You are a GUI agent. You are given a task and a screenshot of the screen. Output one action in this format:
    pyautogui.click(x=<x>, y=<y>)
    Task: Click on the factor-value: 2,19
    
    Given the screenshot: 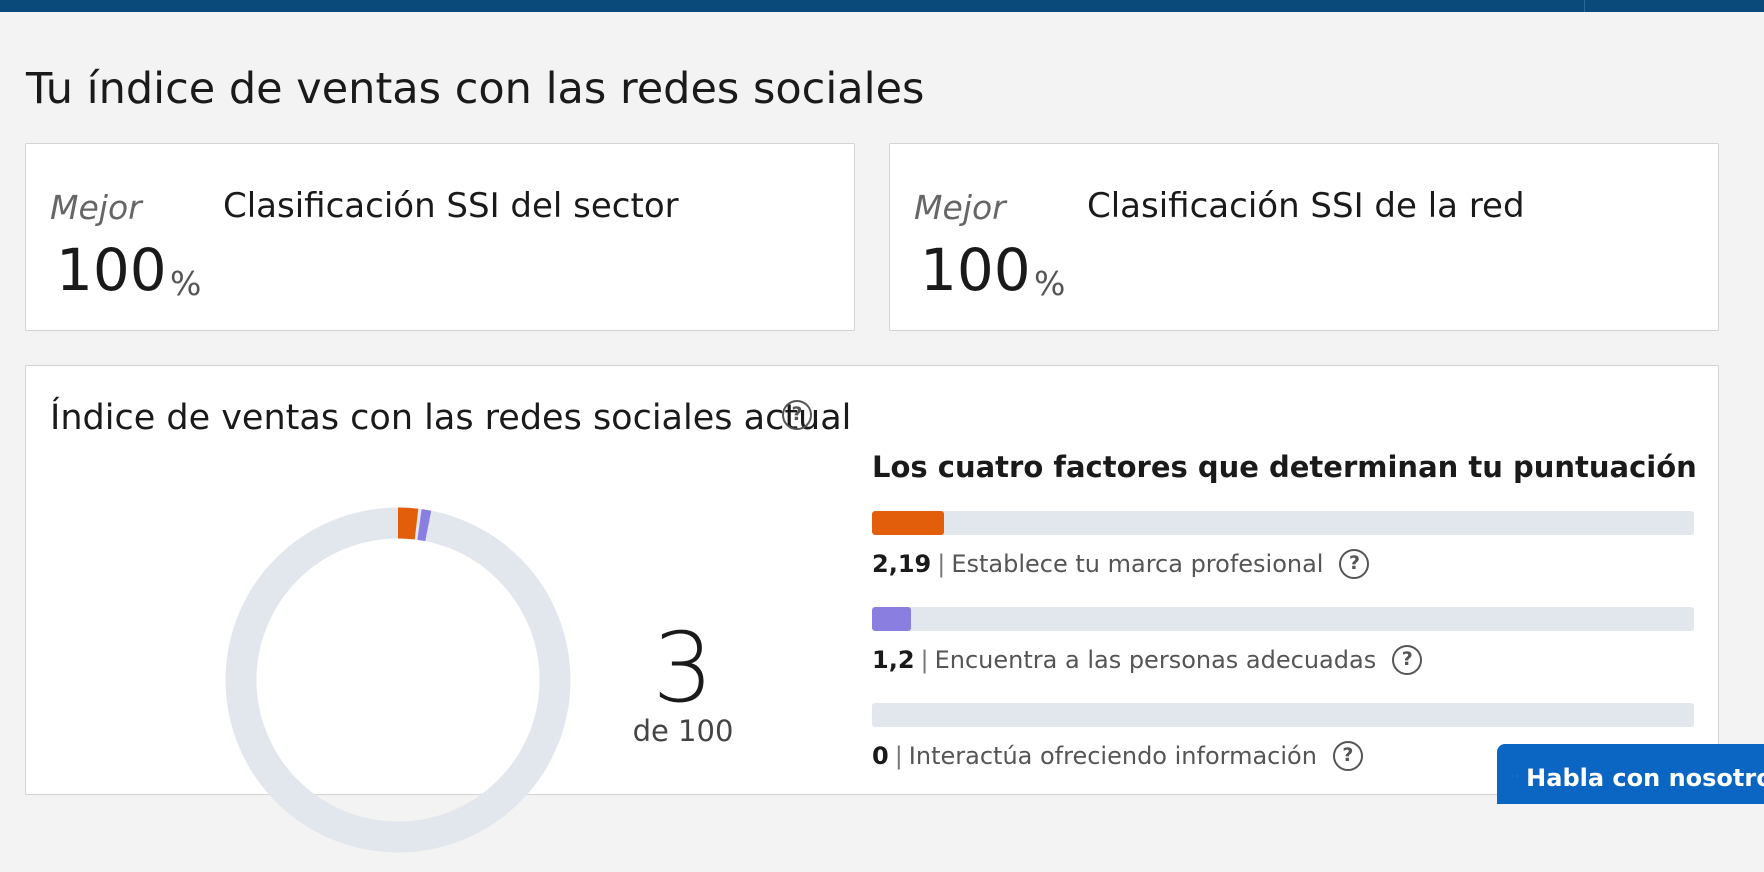 What is the action you would take?
    pyautogui.click(x=902, y=564)
    